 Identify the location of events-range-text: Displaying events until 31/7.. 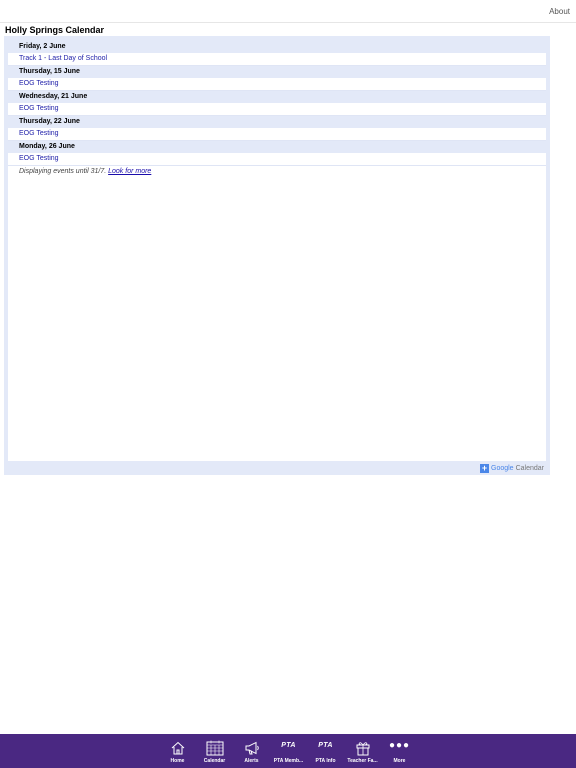
(63, 171).